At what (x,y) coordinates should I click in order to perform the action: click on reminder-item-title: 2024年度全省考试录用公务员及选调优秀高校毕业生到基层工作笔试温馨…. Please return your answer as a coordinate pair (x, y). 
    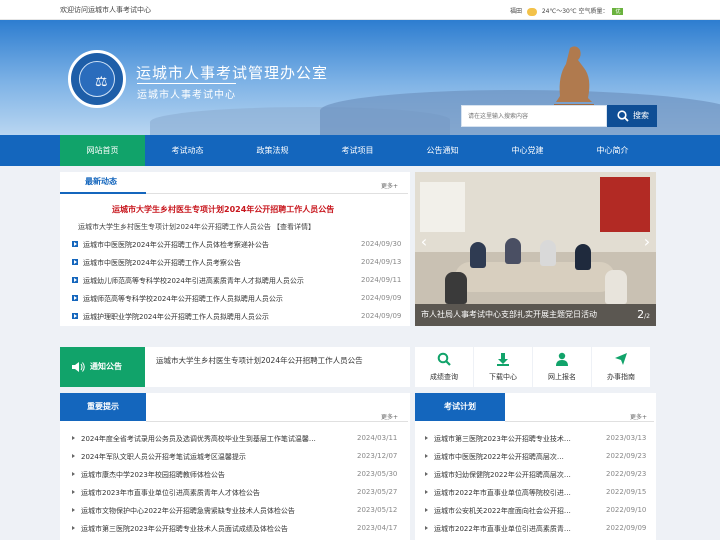
    Looking at the image, I should click on (198, 439).